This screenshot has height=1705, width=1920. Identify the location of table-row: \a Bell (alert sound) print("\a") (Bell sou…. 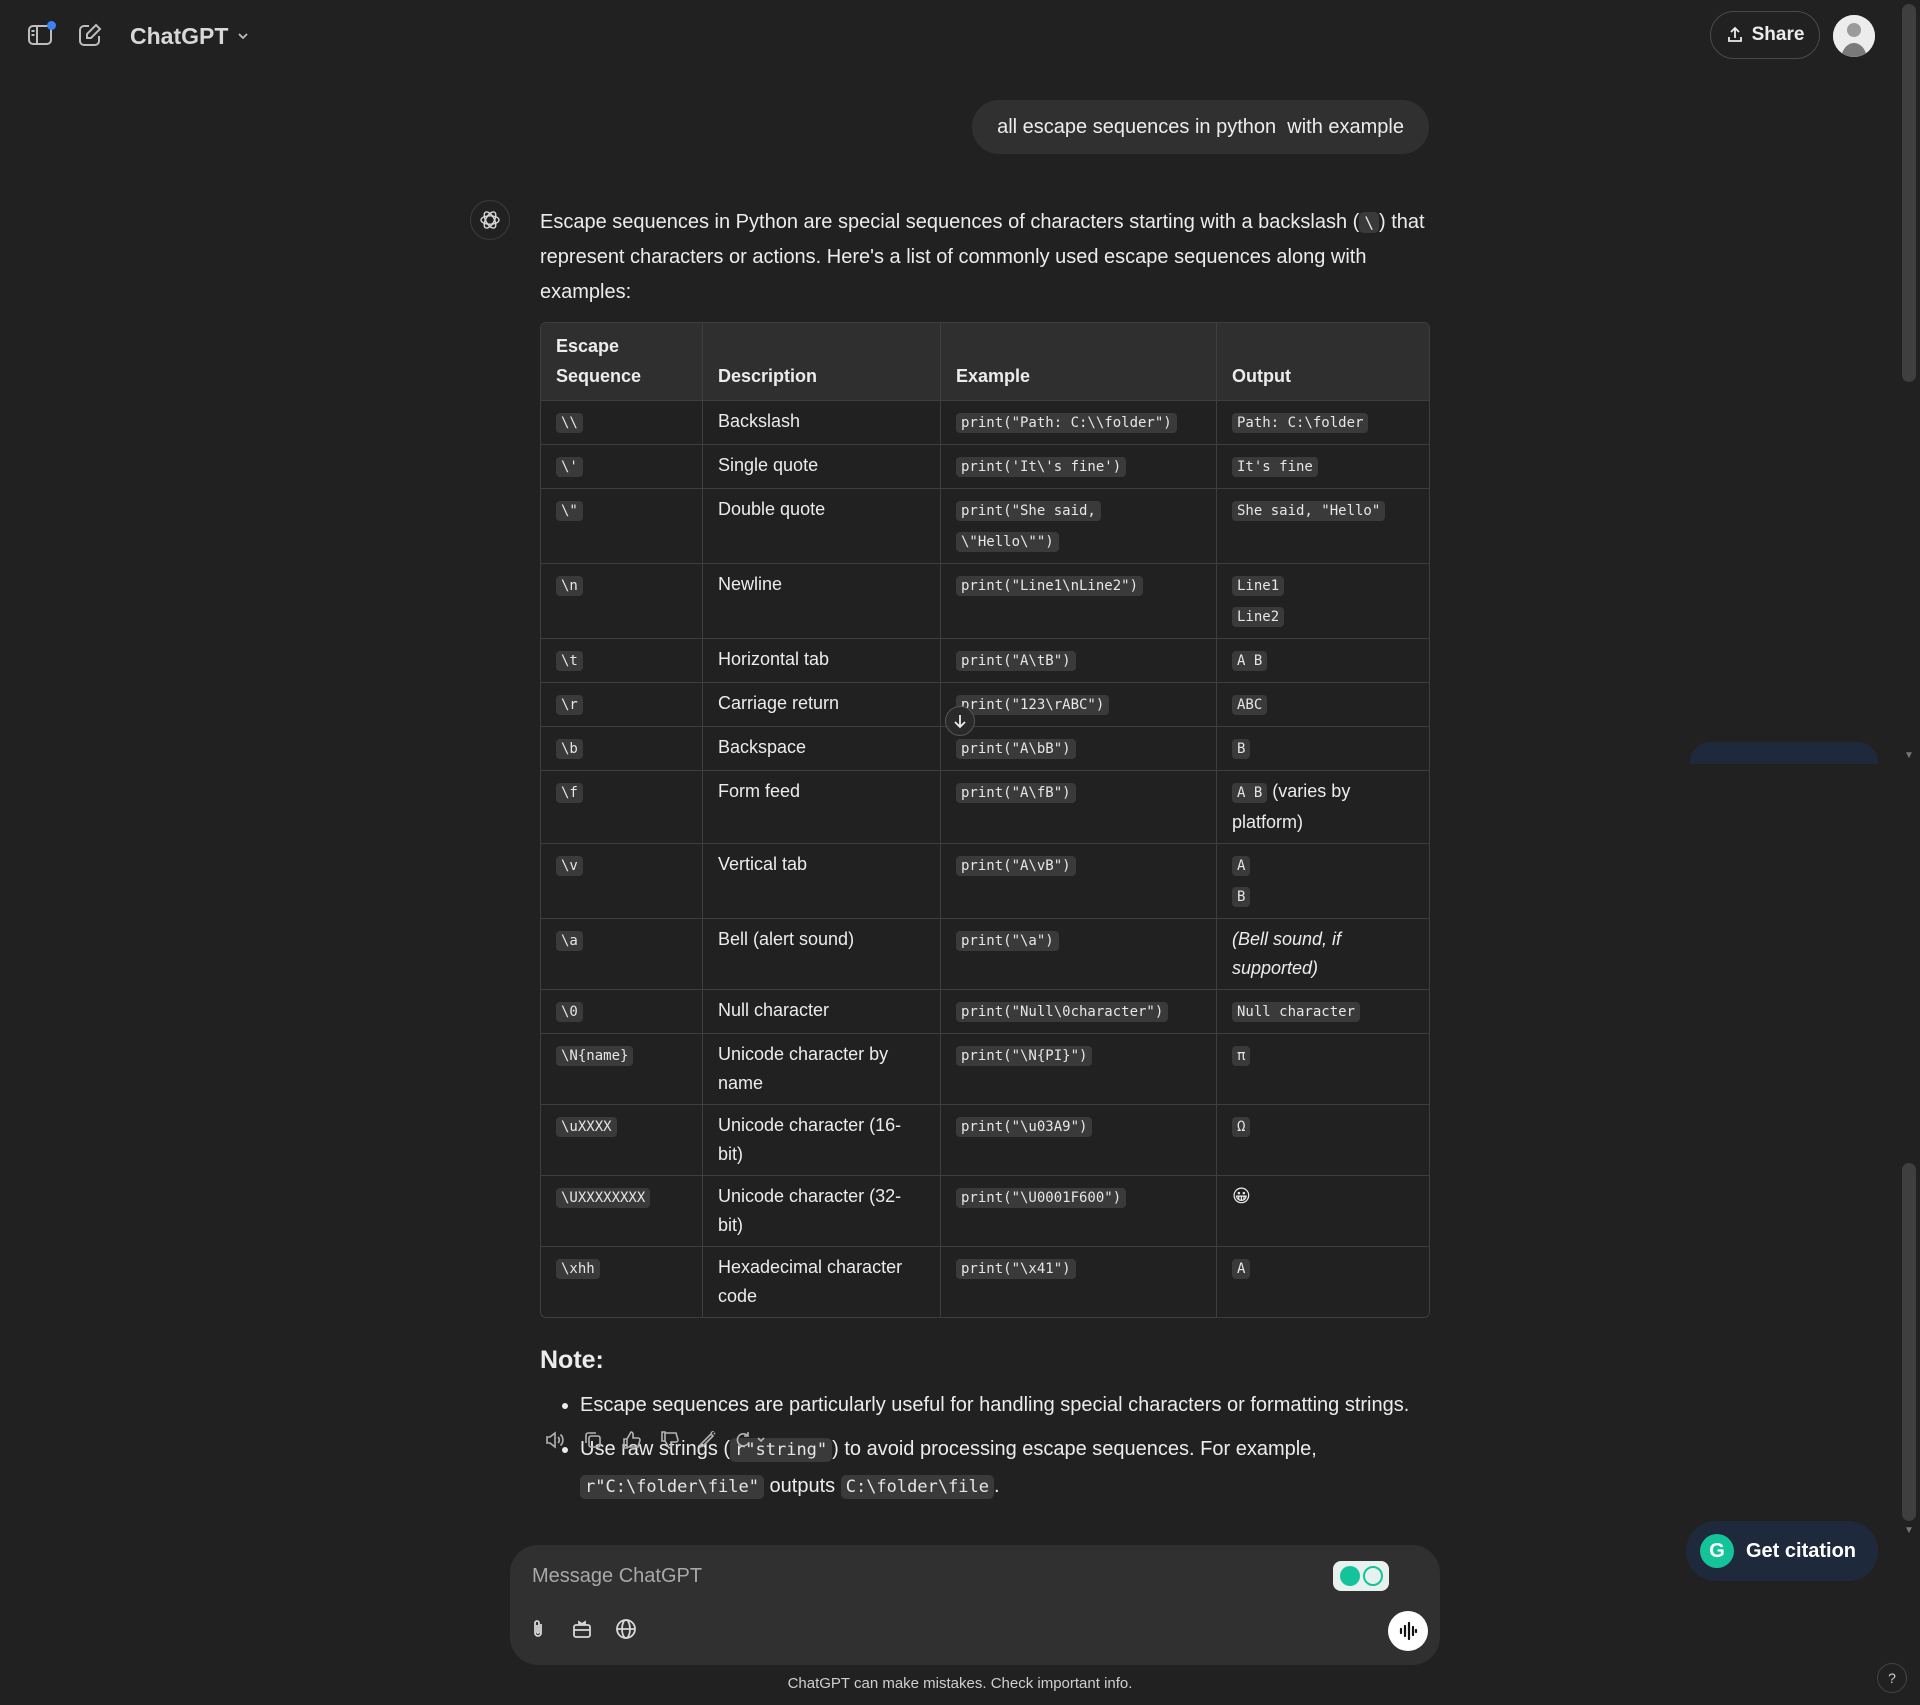
(985, 954).